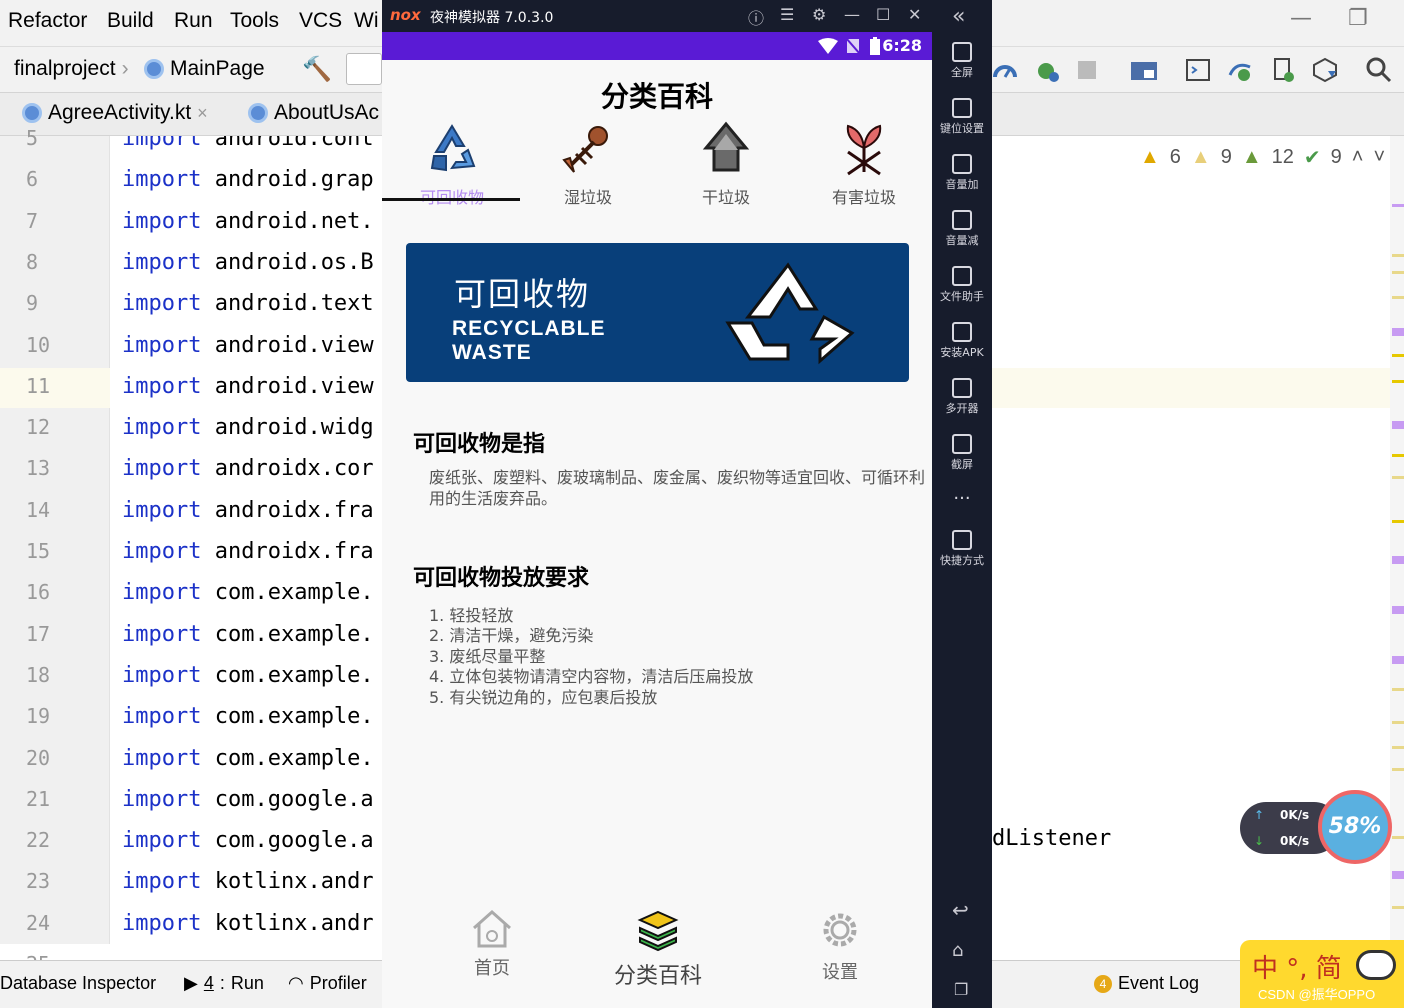 The height and width of the screenshot is (1008, 1404). Describe the element at coordinates (1358, 157) in the screenshot. I see `chevron-up-icon: ˄` at that location.